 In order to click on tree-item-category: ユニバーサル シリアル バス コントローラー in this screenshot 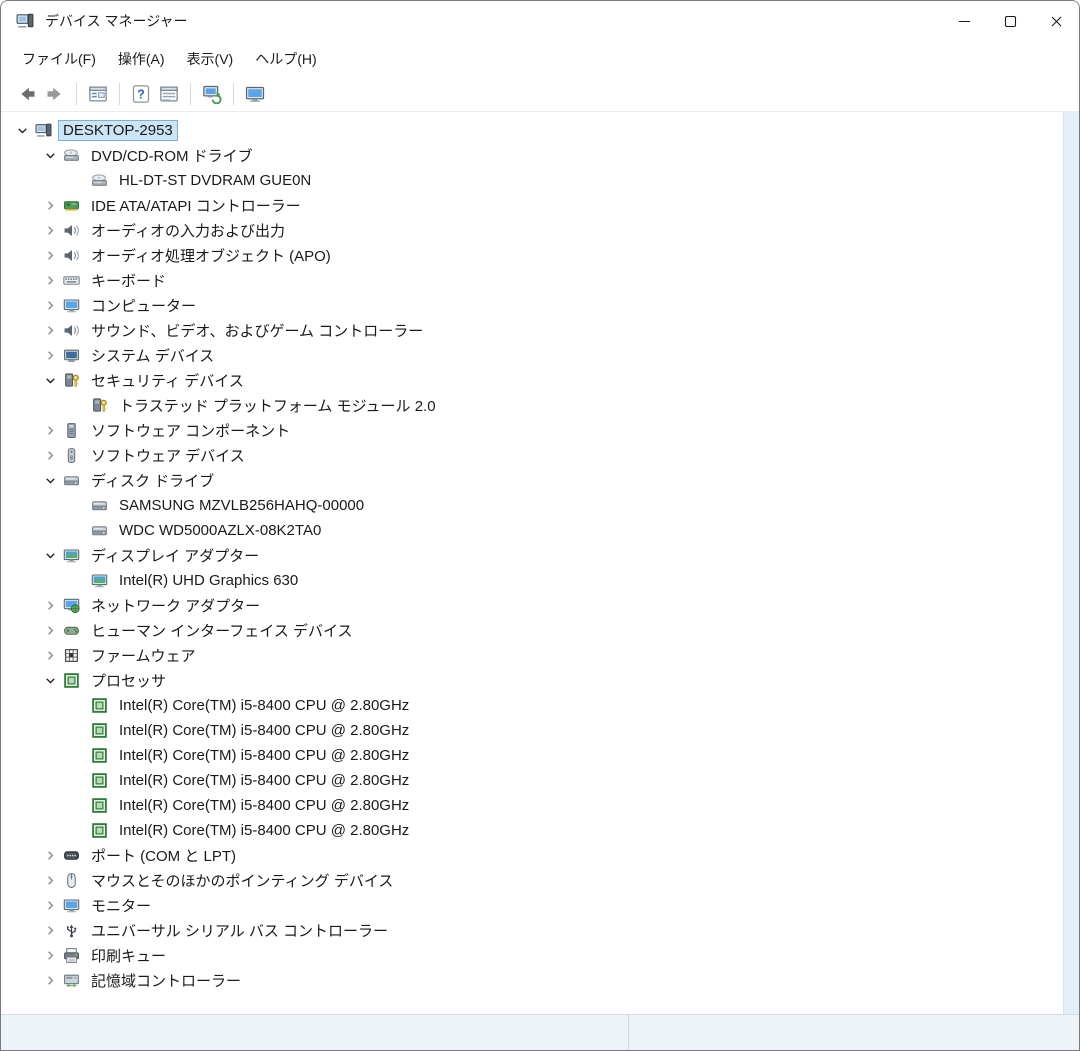, I will do `click(532, 930)`.